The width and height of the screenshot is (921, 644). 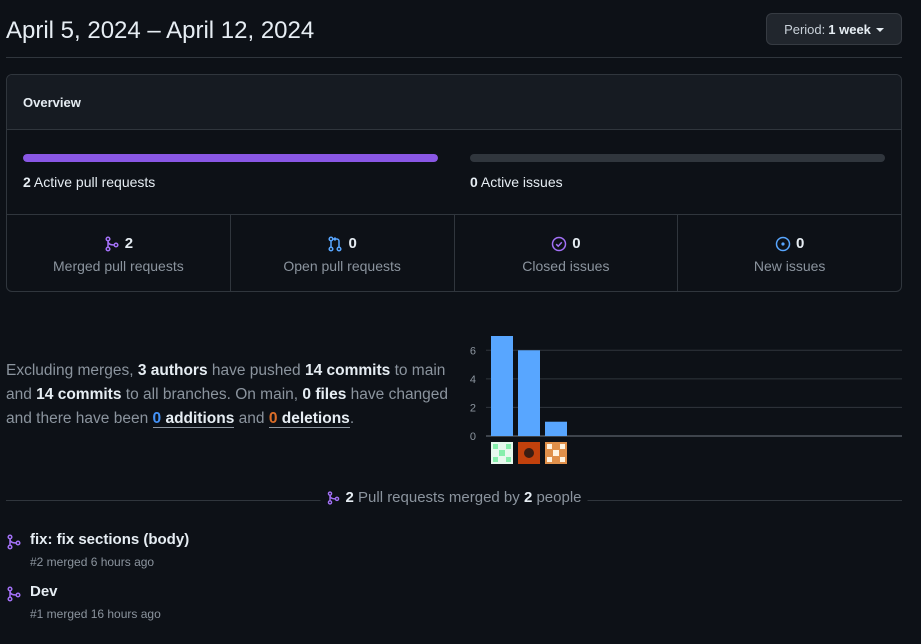 I want to click on summary-commits-all: 14 commits, so click(x=79, y=394).